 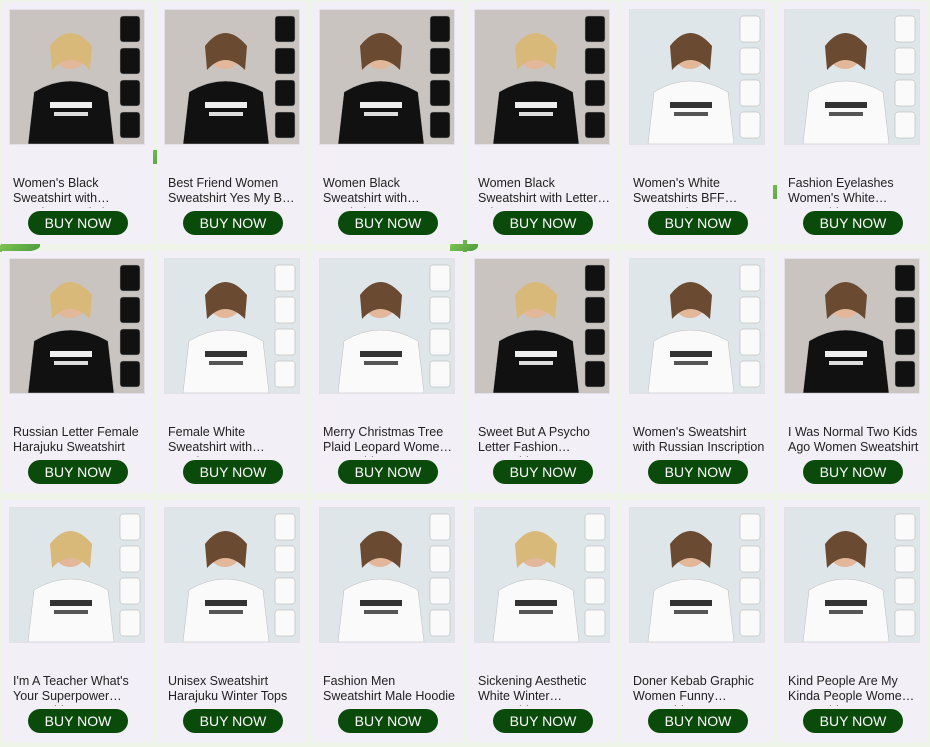 I want to click on product-title: Women Black Sweatshirt with Inscription, so click(x=389, y=192).